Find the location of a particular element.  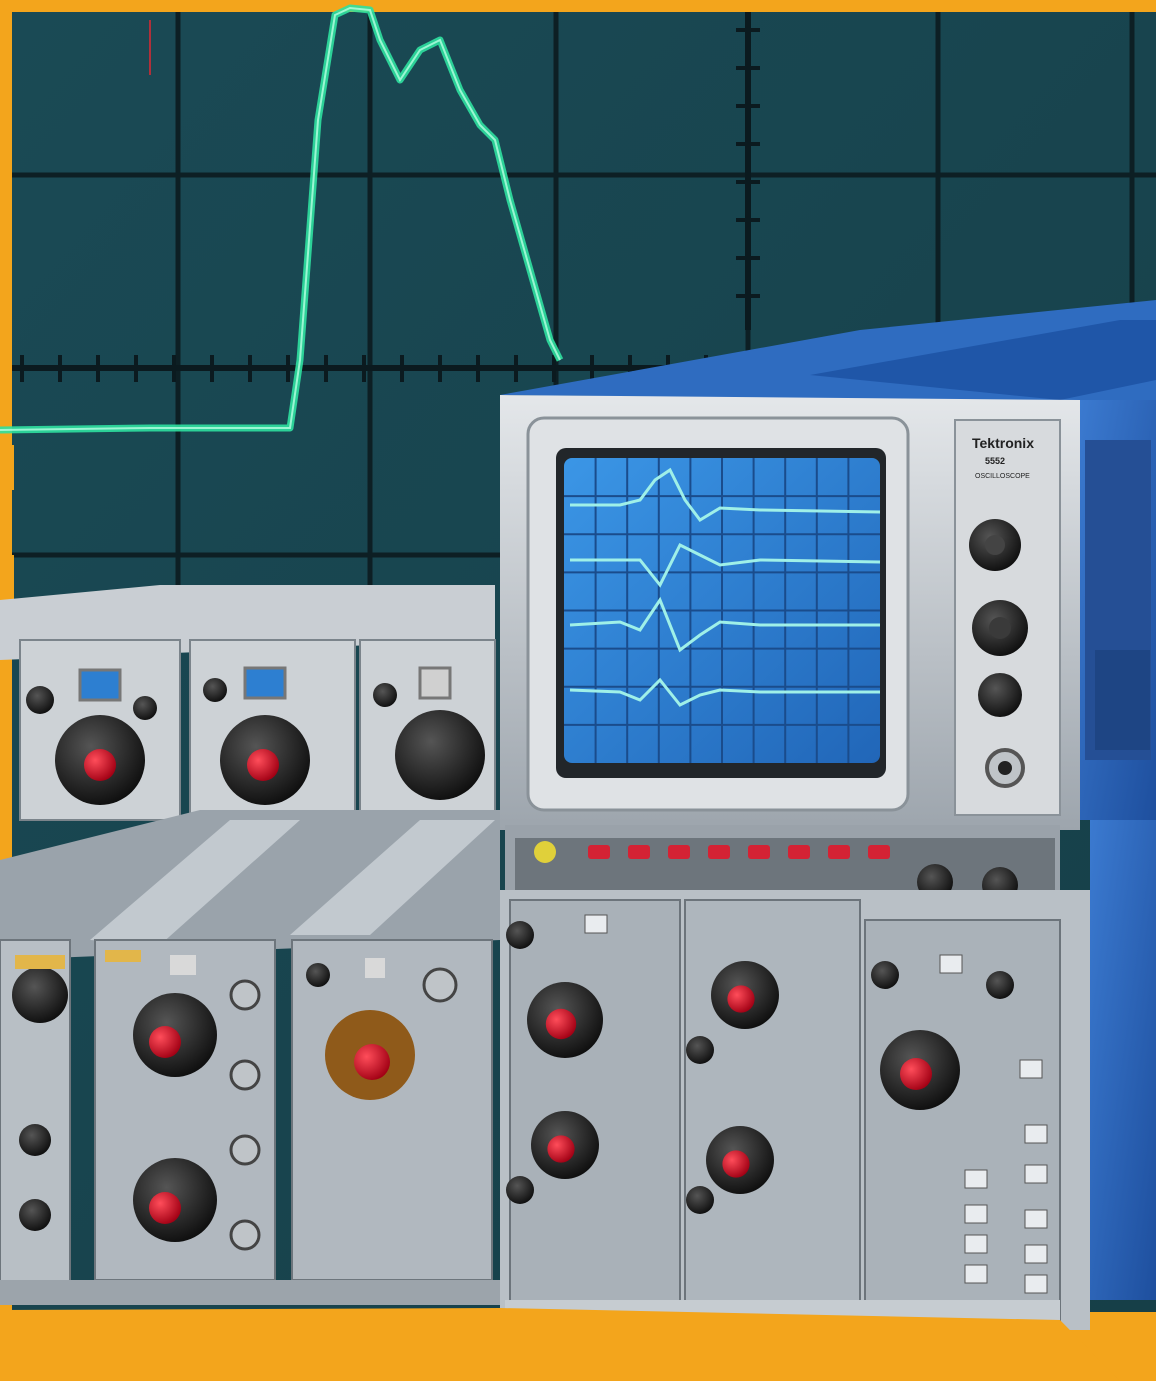

brand-subtitle: OSCILLOSCOPE is located at coordinates (1002, 476).